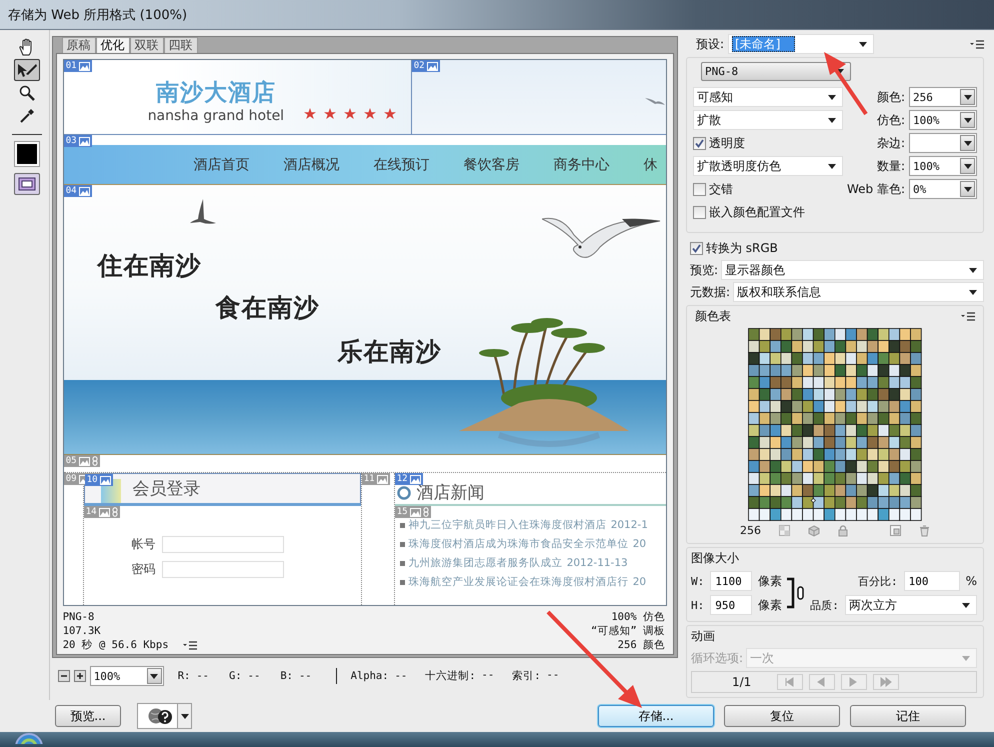 The height and width of the screenshot is (747, 994). I want to click on checkbox-label: 嵌入颜色配置文件, so click(756, 212).